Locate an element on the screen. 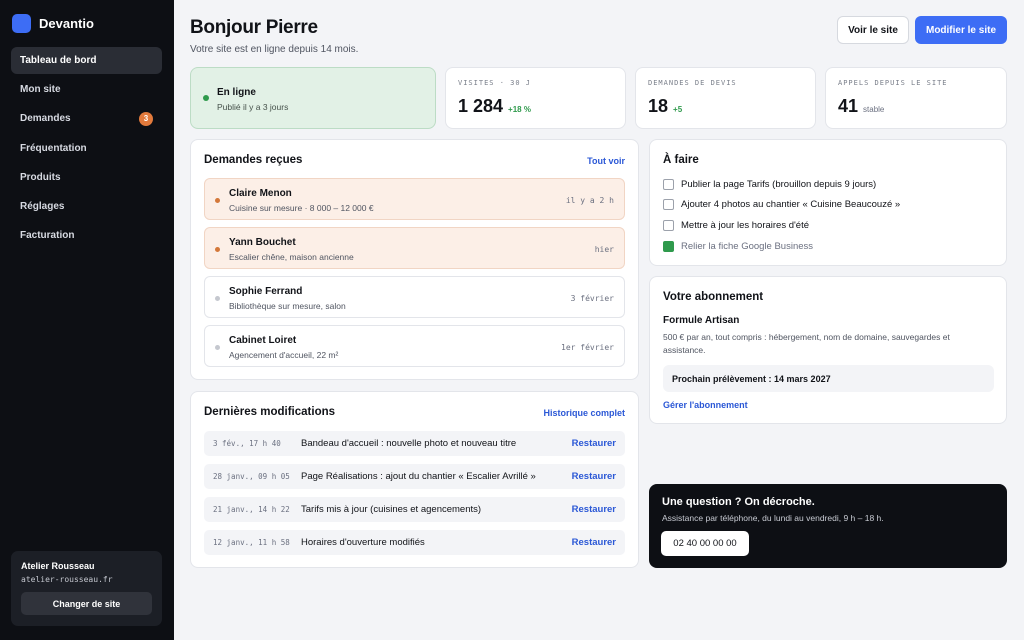  stat-label: VISITES · 30 J is located at coordinates (495, 83).